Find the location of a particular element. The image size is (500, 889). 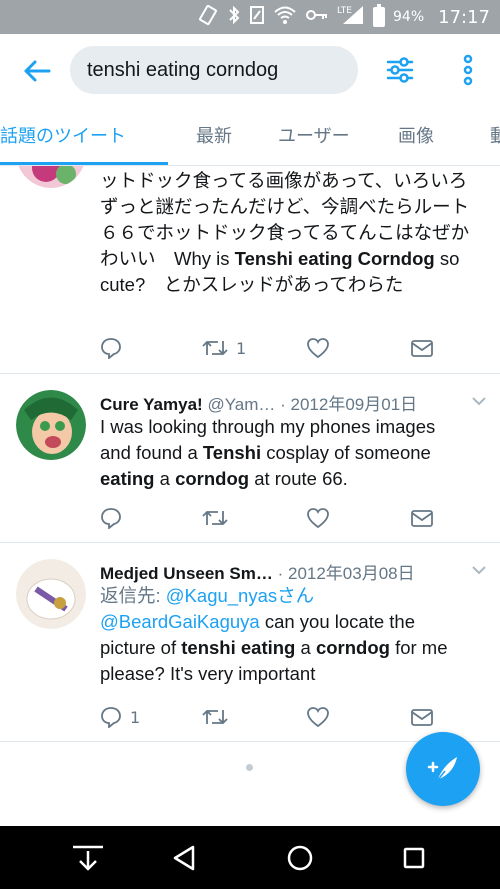

filter-icon is located at coordinates (400, 70).